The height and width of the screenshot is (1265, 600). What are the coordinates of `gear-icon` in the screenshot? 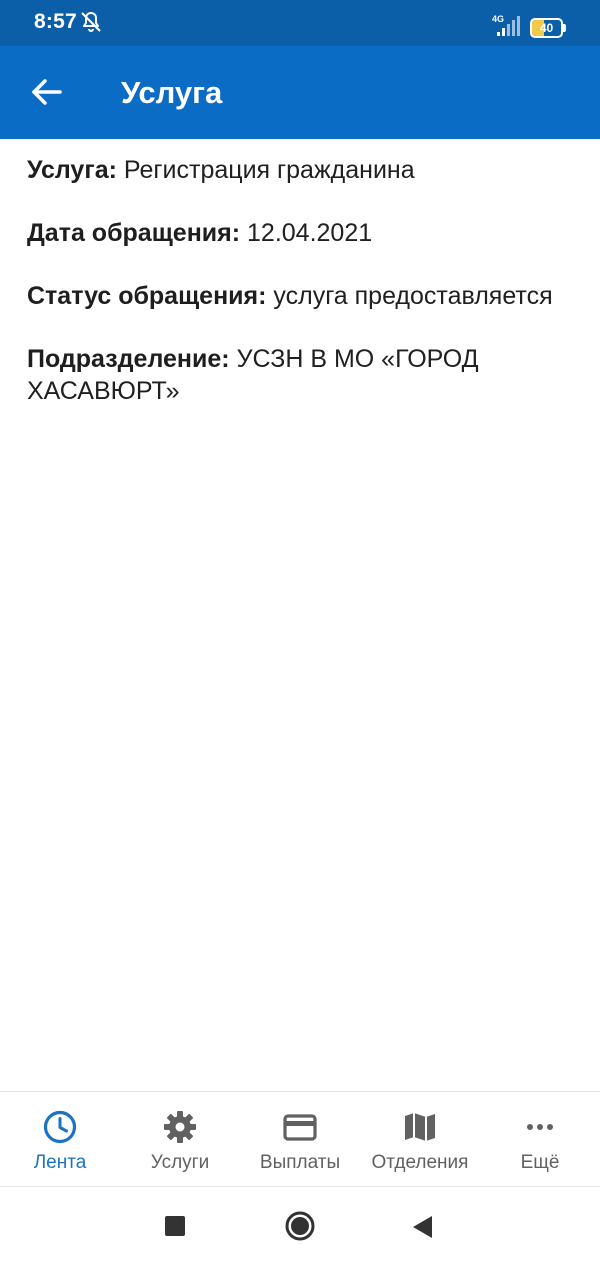 It's located at (180, 1127).